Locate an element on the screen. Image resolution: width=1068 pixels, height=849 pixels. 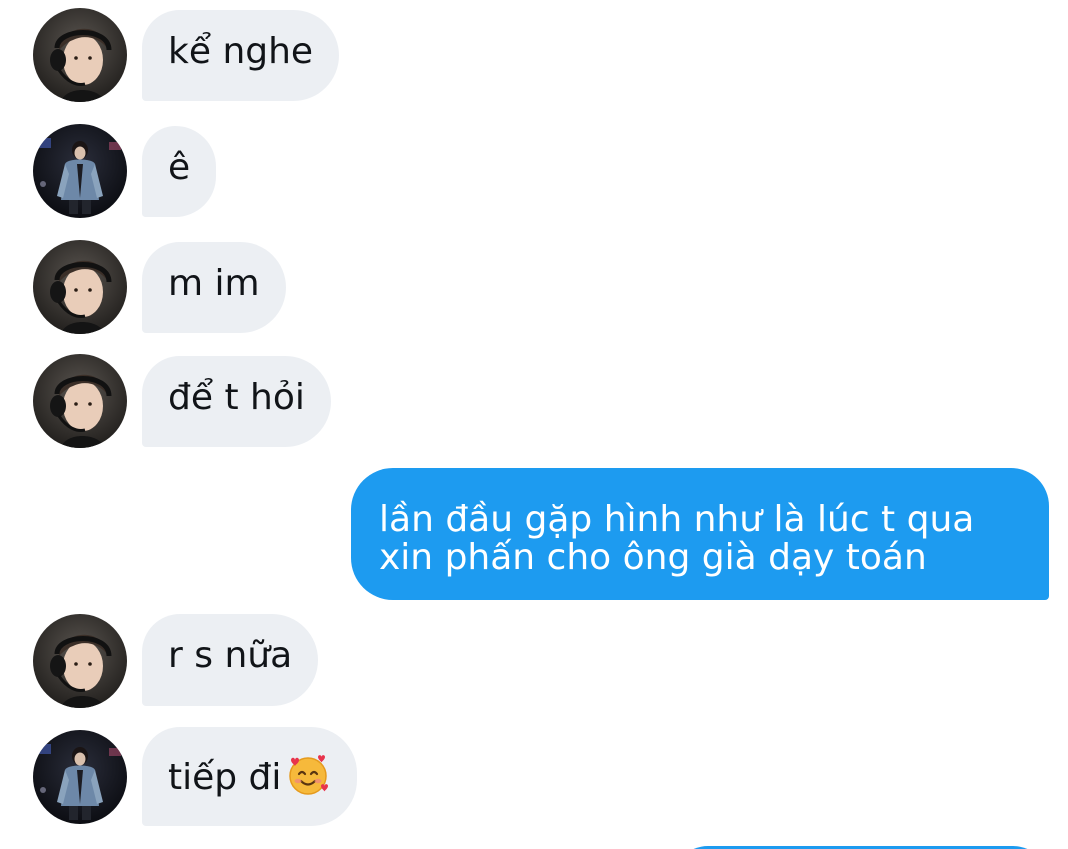
message-bubble-incoming: ê is located at coordinates (179, 171).